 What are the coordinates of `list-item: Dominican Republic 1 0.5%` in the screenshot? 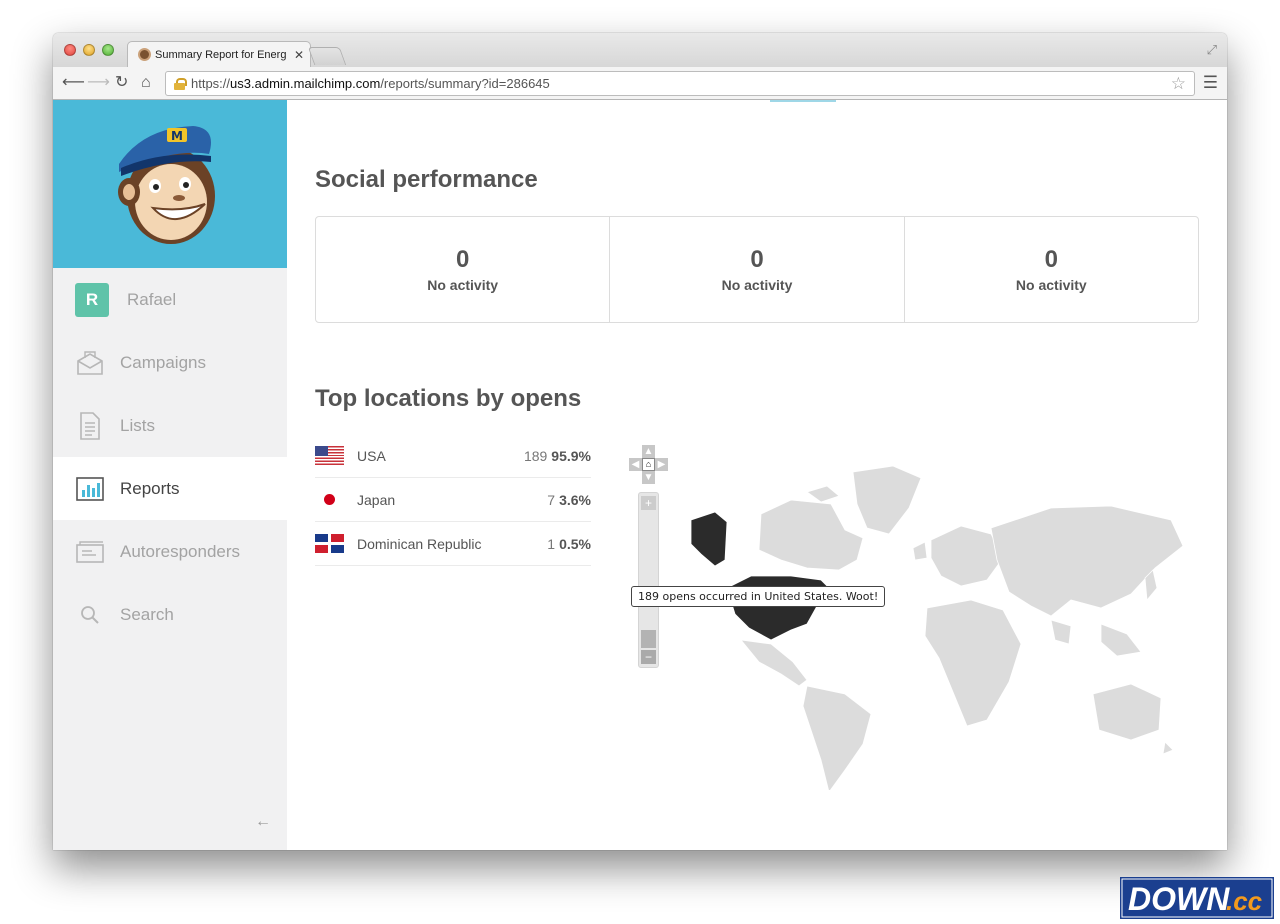 It's located at (453, 544).